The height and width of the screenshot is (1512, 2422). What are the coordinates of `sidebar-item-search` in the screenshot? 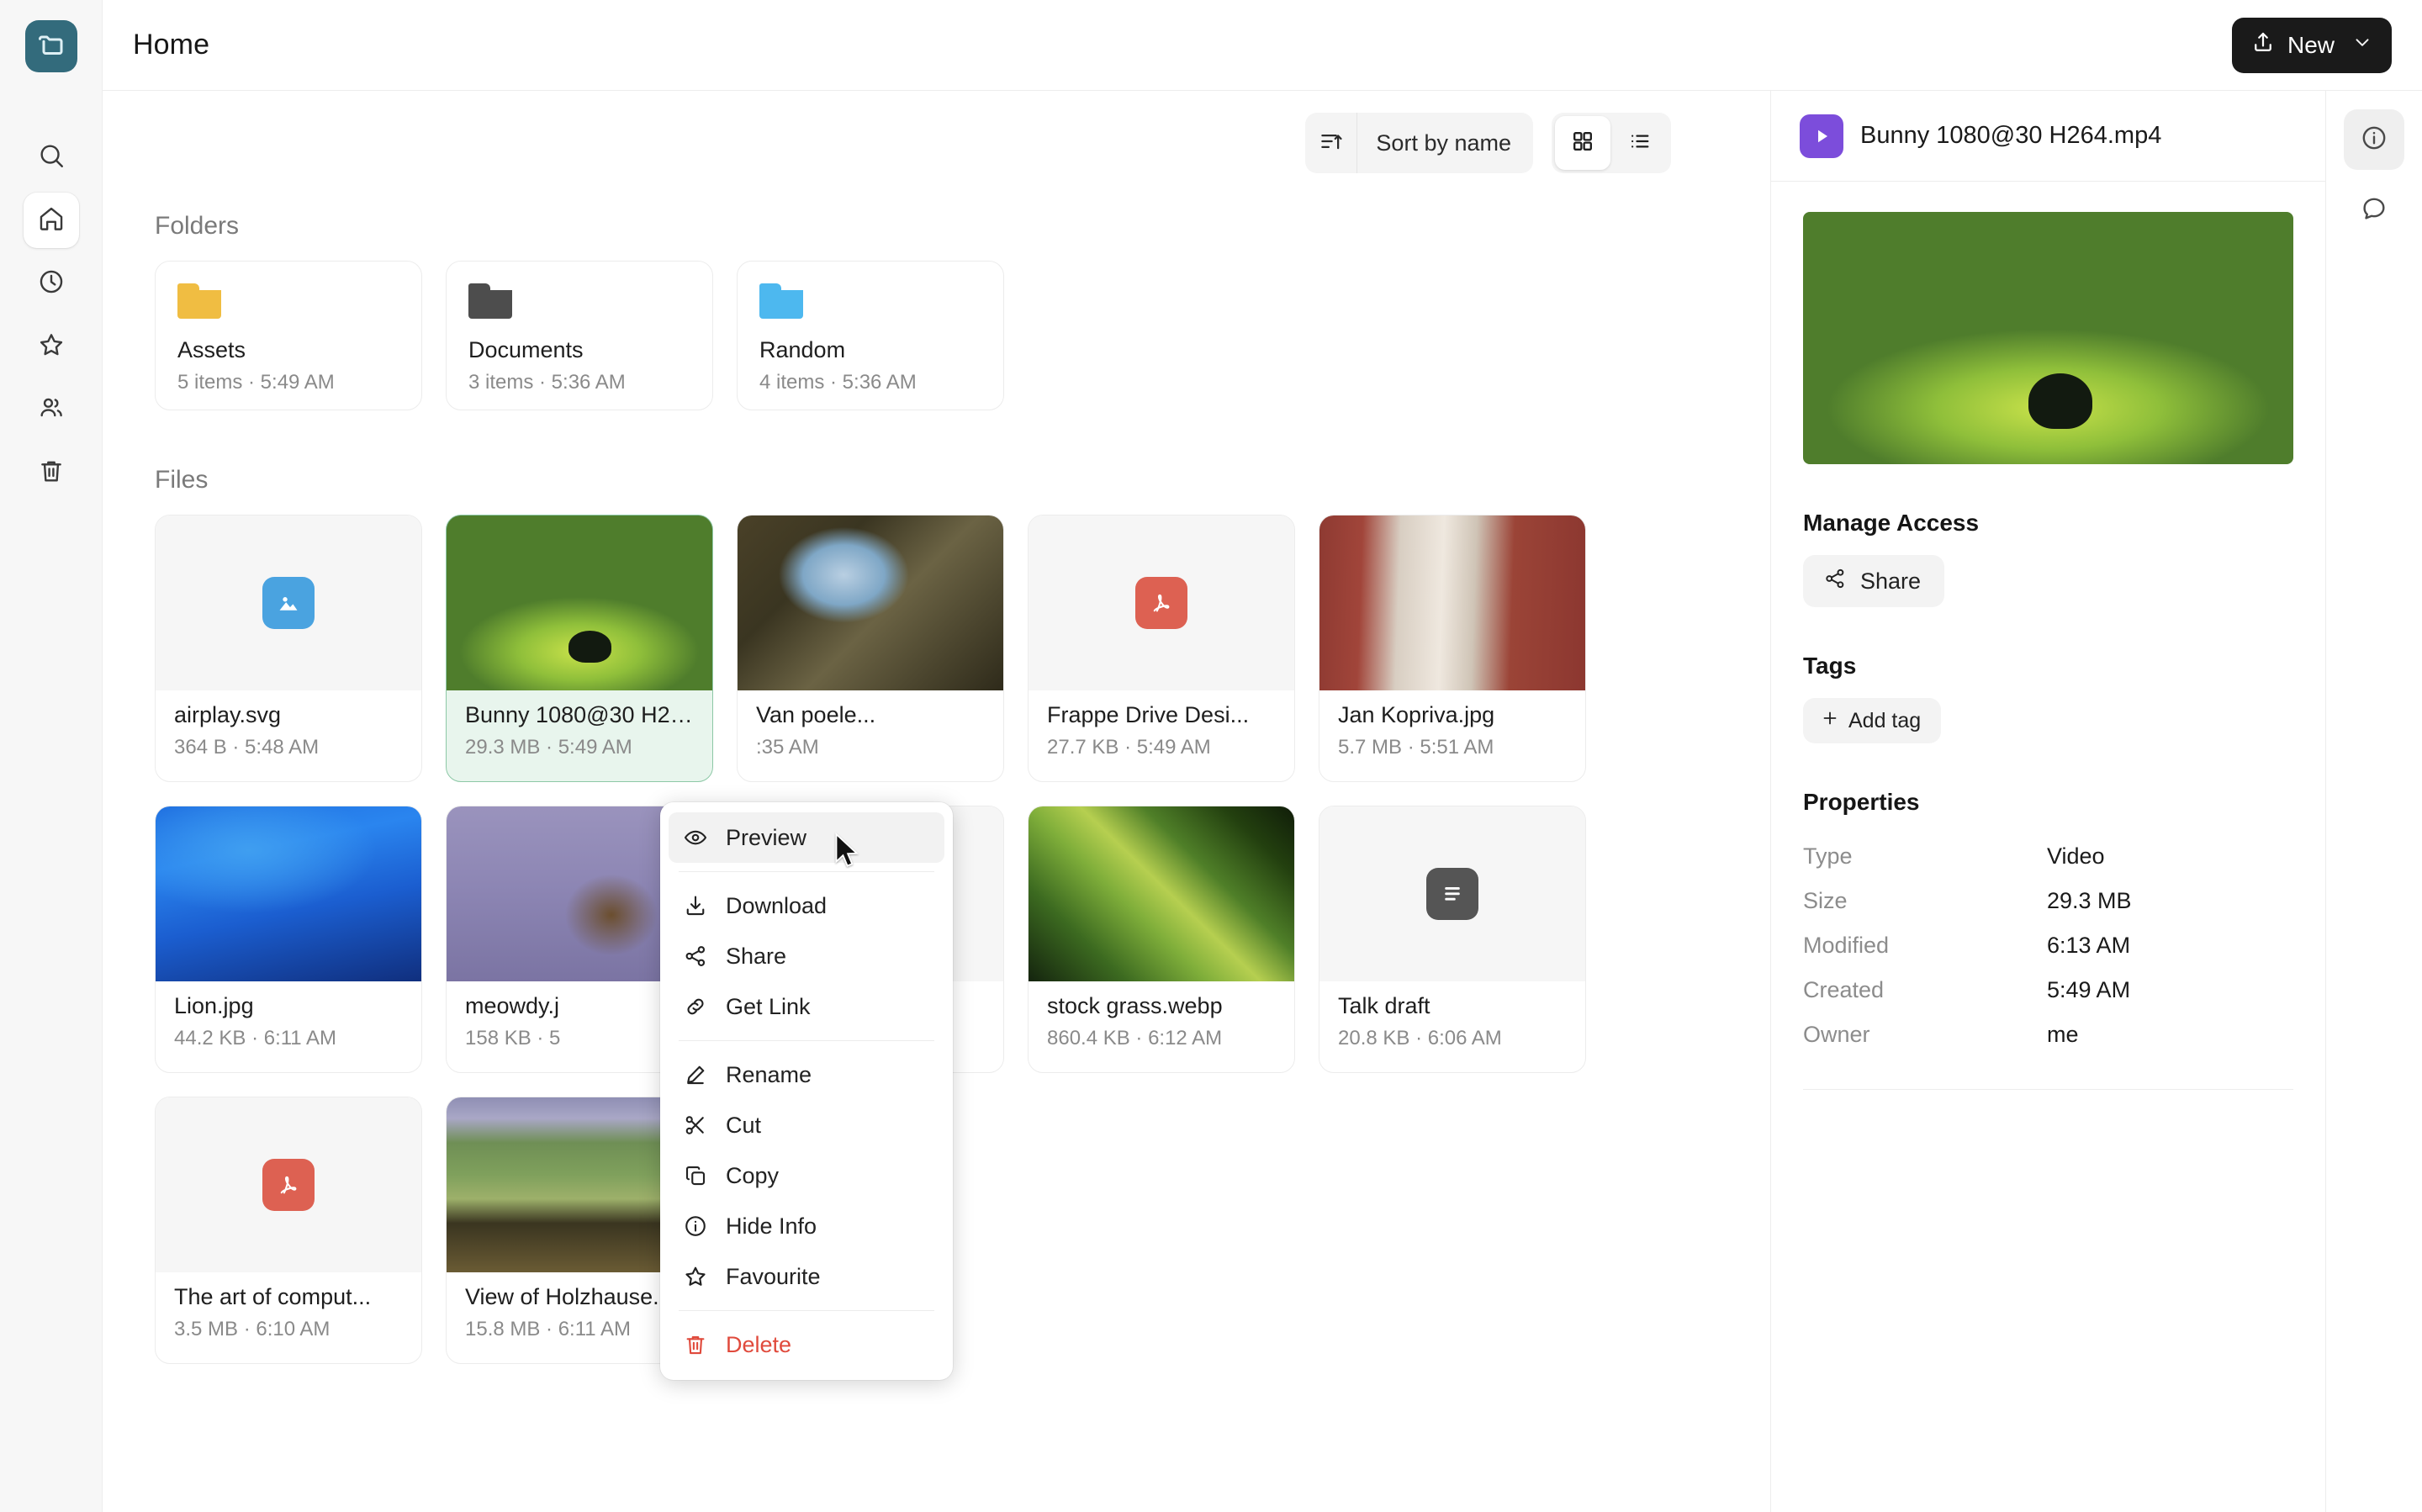 It's located at (51, 157).